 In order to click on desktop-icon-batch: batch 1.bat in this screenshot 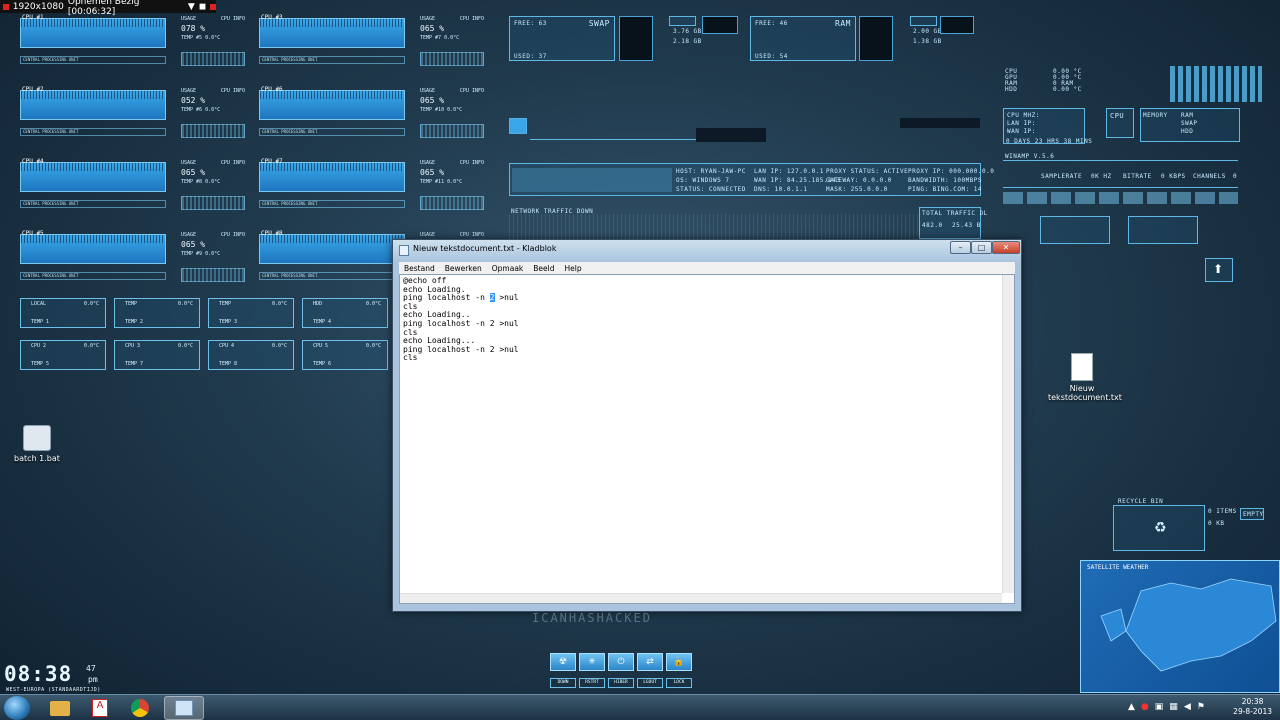, I will do `click(37, 444)`.